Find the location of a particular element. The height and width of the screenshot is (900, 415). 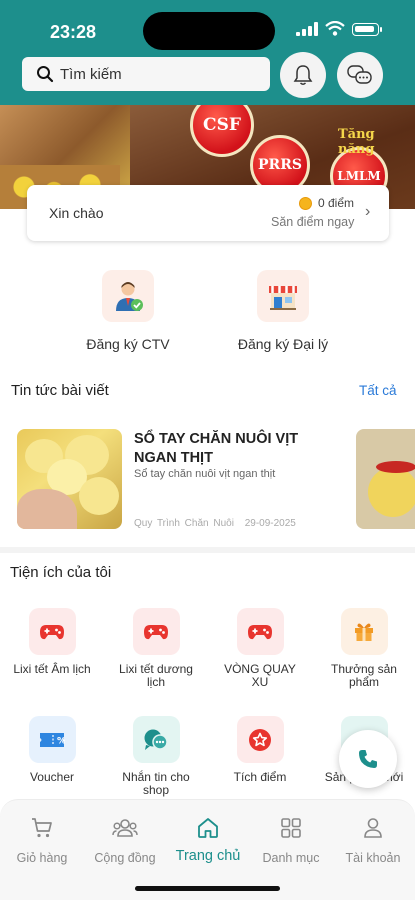

utility-label: Nhắn tin cho shop is located at coordinates (156, 783).